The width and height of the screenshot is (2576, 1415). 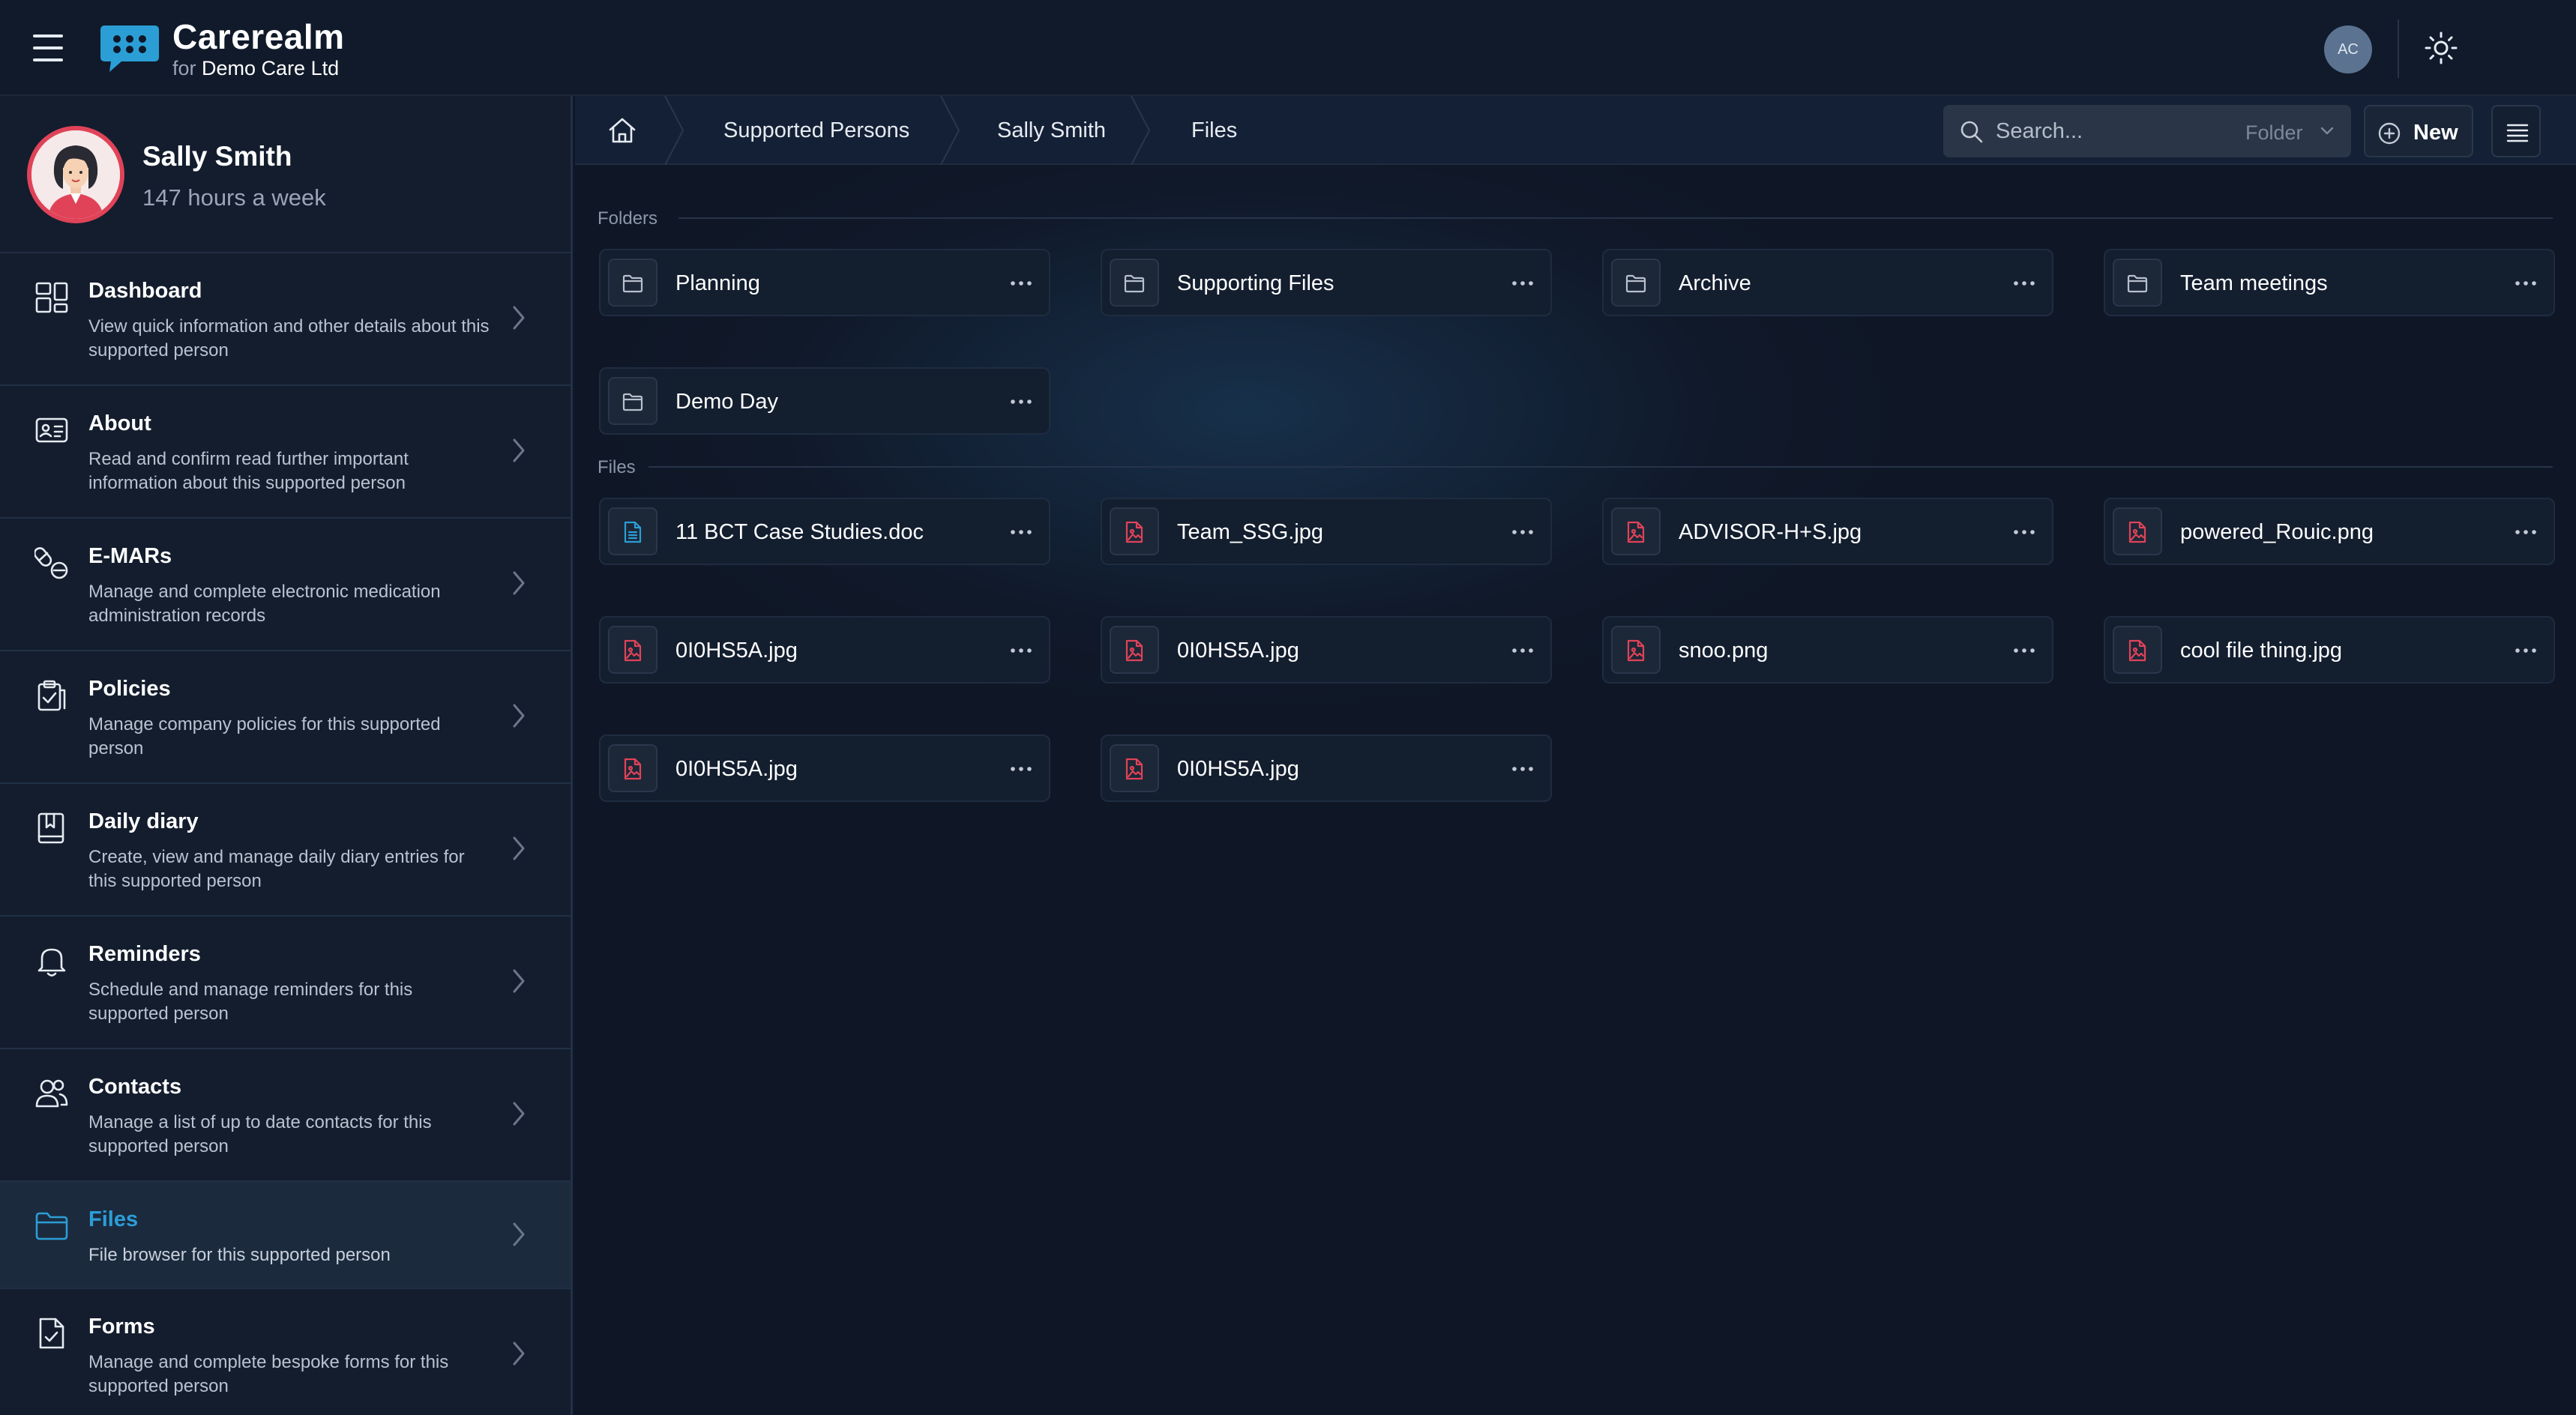 What do you see at coordinates (1770, 532) in the screenshot?
I see `file-name: ADVISOR-H+S.jpg` at bounding box center [1770, 532].